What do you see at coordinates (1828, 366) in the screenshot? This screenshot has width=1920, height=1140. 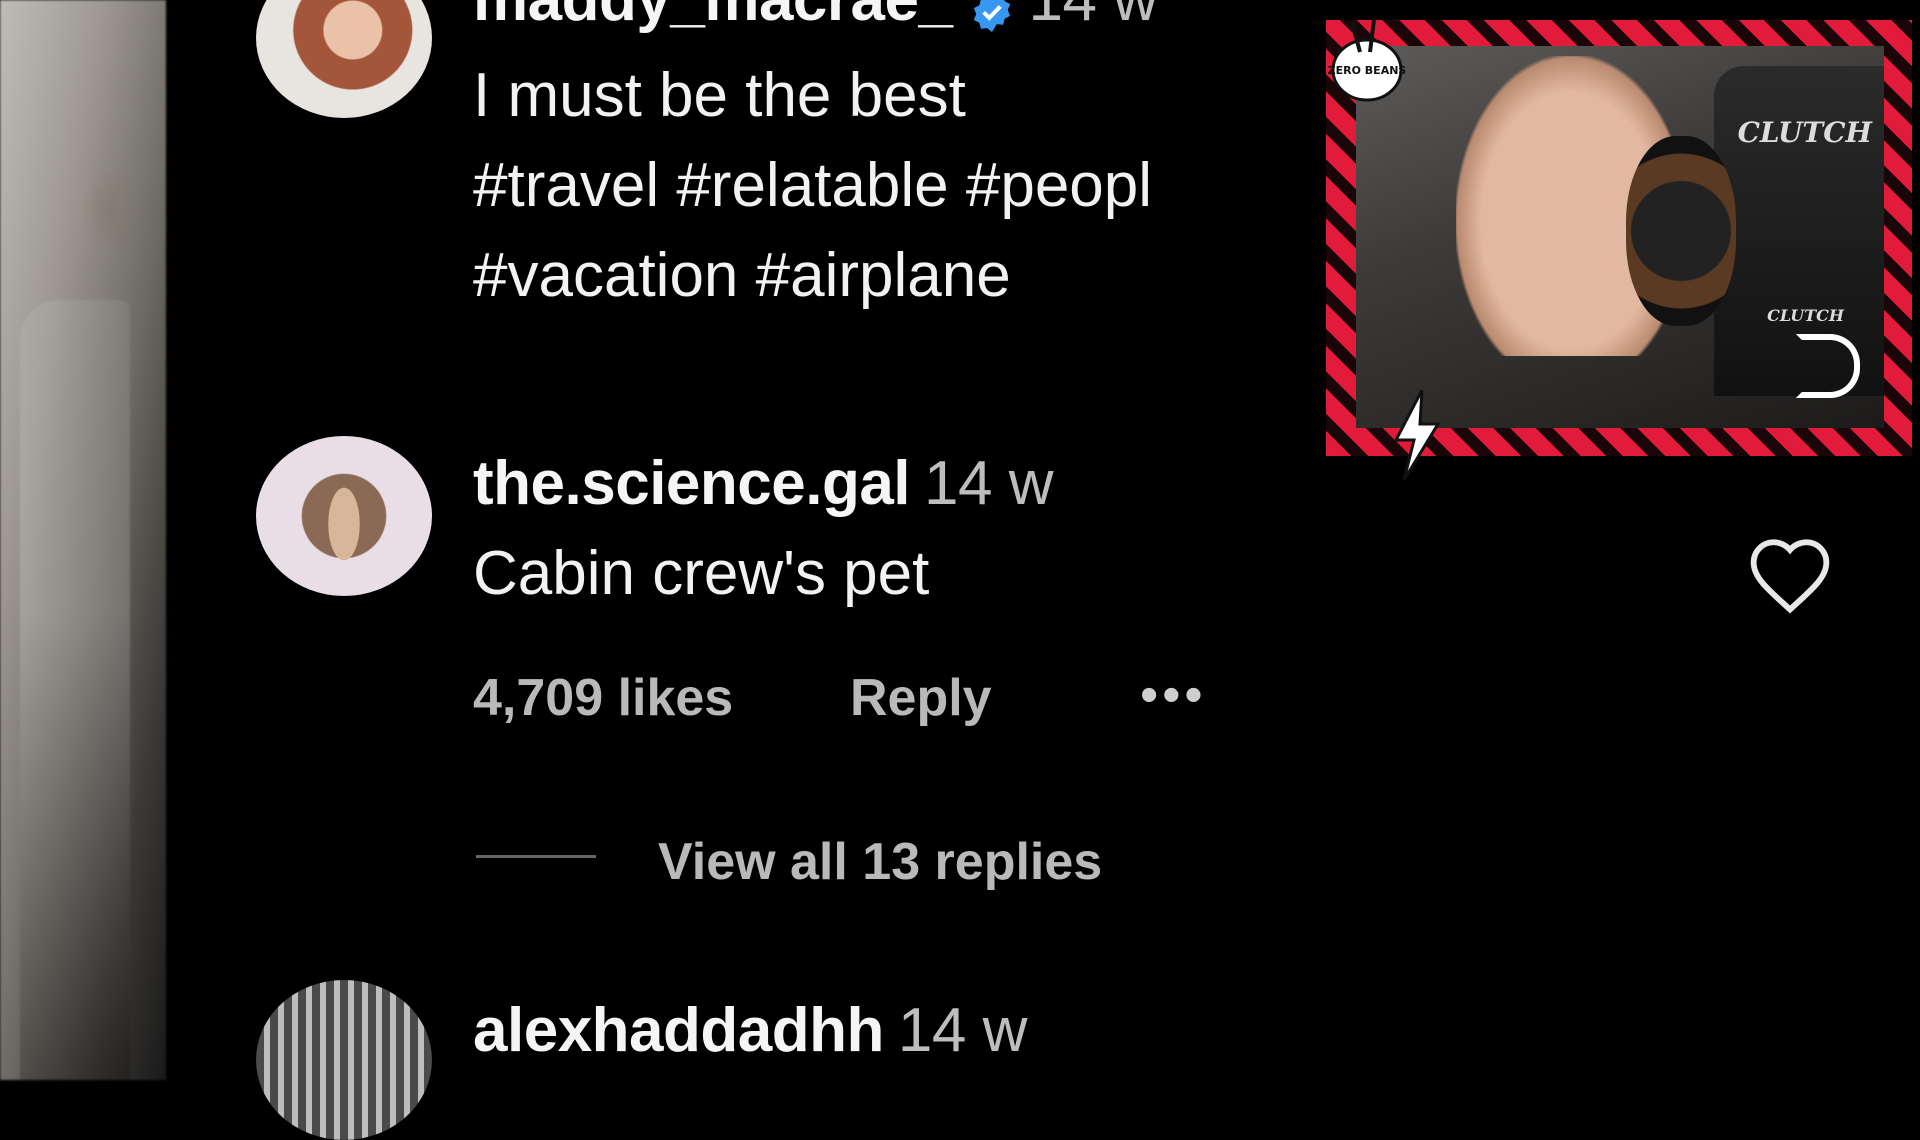 I see `logo-d-icon` at bounding box center [1828, 366].